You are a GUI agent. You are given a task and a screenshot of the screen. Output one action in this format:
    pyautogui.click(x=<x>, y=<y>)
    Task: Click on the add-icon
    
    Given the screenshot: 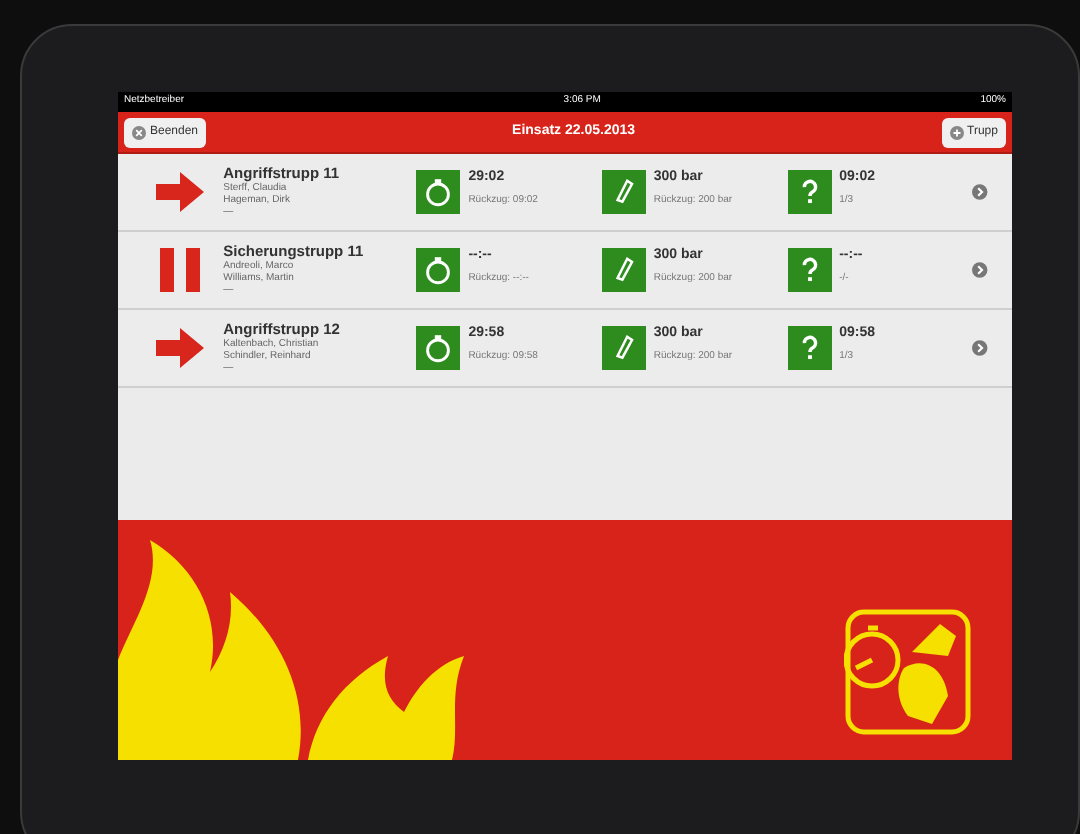 What is the action you would take?
    pyautogui.click(x=956, y=132)
    